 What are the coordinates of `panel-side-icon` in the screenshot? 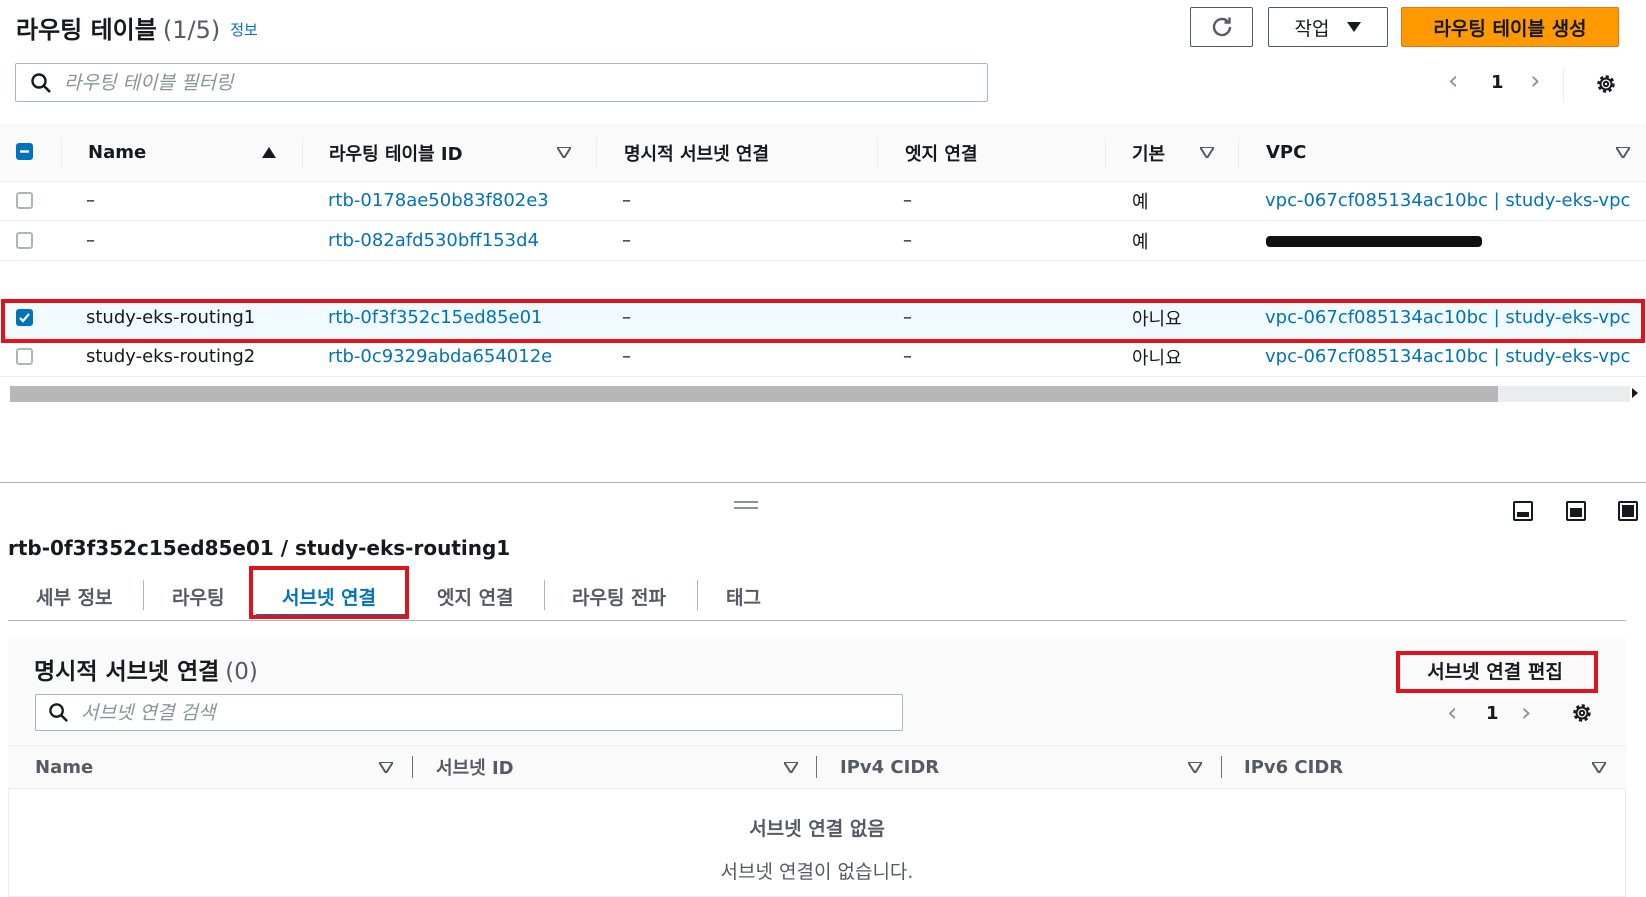 It's located at (1576, 511).